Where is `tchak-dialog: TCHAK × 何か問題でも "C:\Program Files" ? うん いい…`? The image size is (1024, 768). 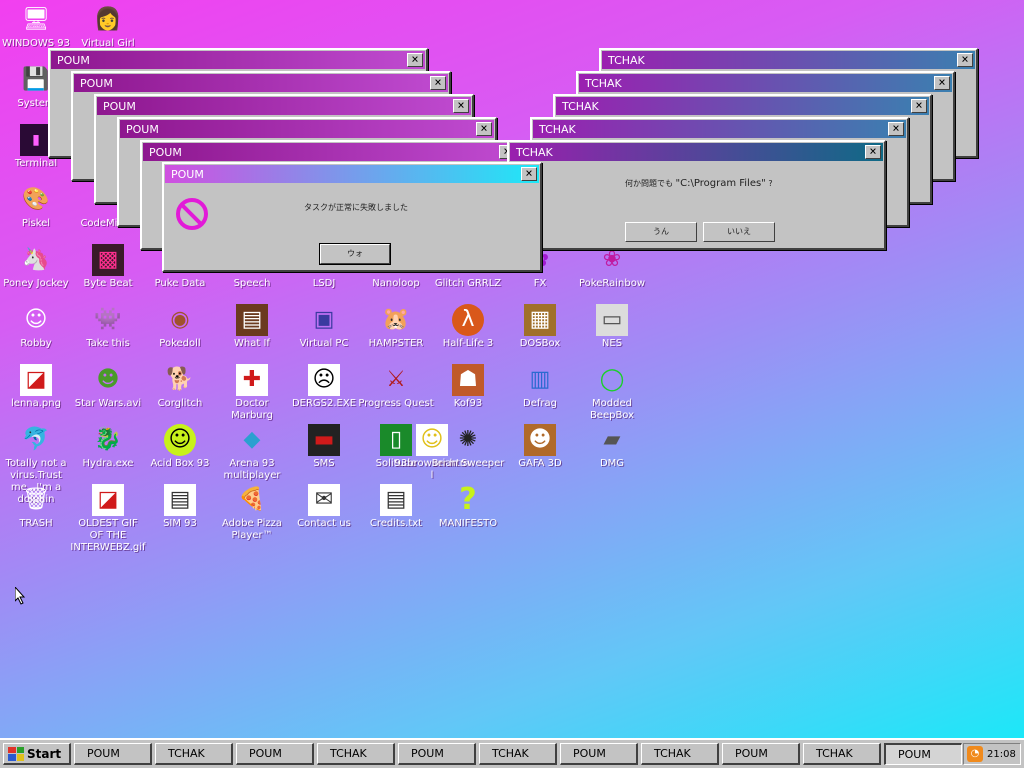 tchak-dialog: TCHAK × 何か問題でも "C:\Program Files" ? うん いい… is located at coordinates (696, 195).